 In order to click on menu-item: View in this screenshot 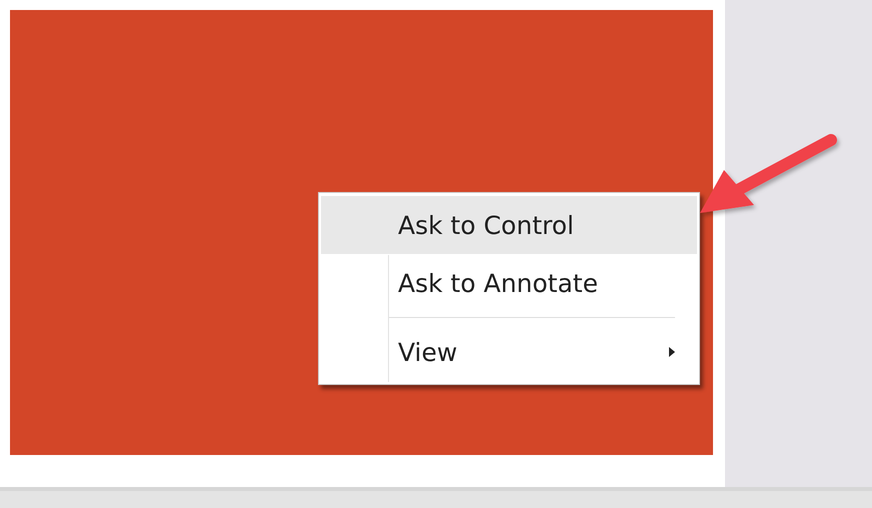, I will do `click(509, 352)`.